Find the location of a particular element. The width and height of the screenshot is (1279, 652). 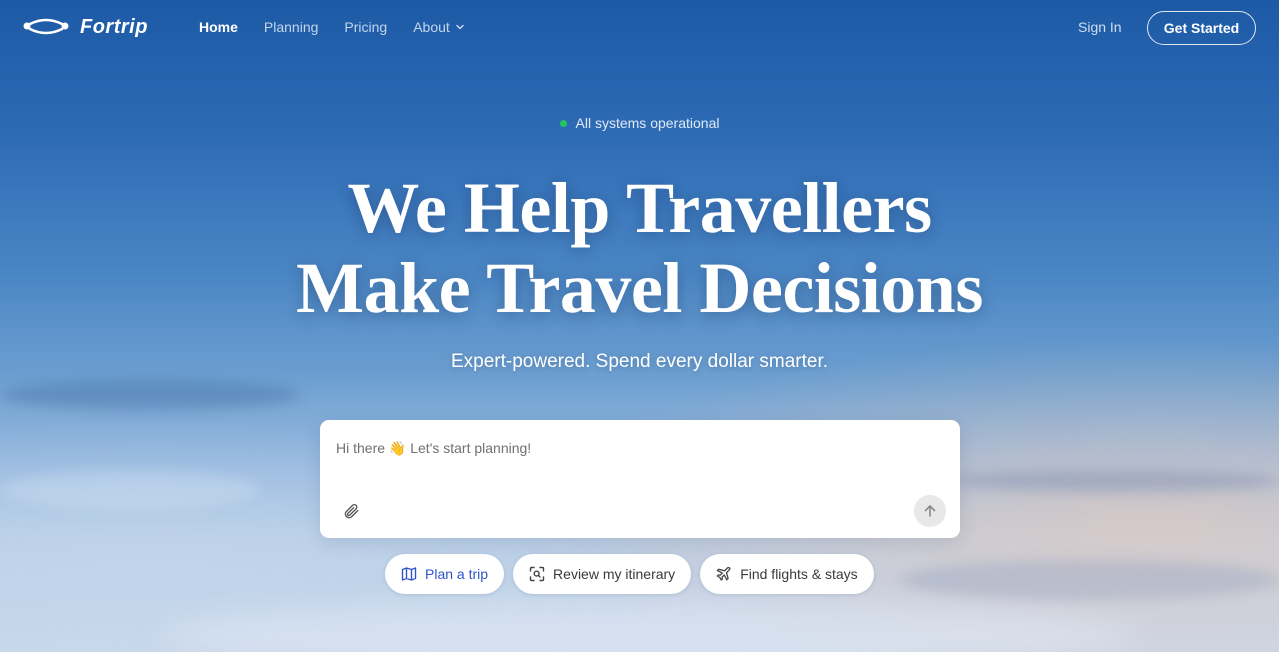

paperclip-icon is located at coordinates (351, 511).